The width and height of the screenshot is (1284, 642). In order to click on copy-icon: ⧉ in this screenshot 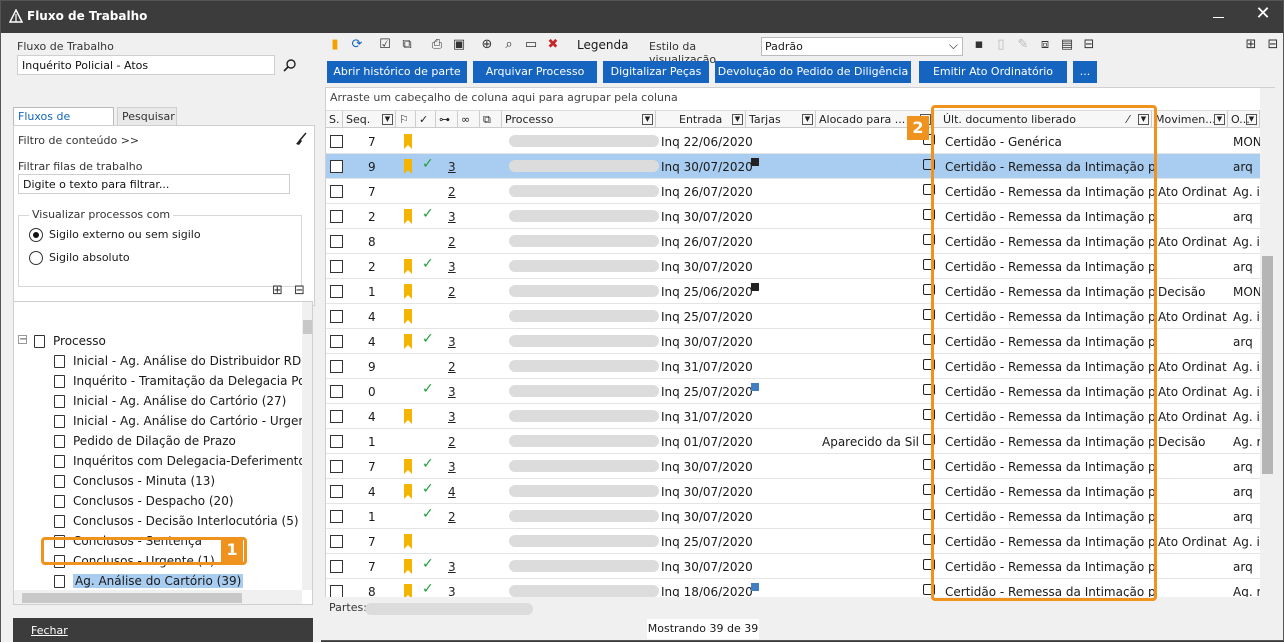, I will do `click(407, 45)`.